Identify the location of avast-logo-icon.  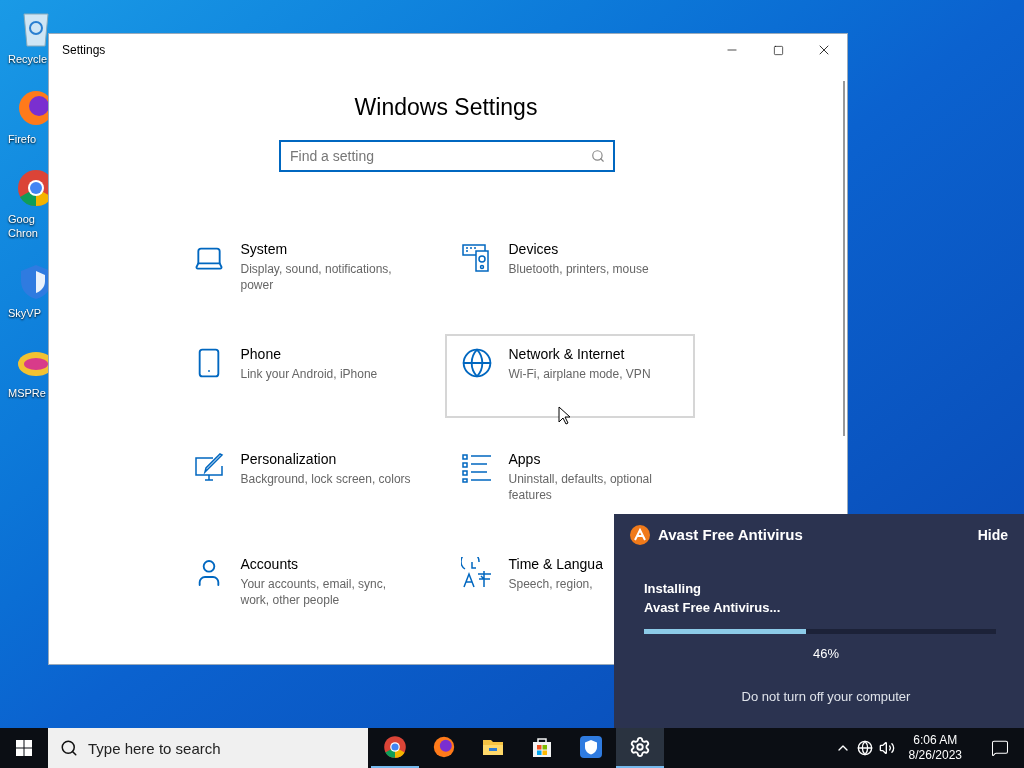
(640, 535).